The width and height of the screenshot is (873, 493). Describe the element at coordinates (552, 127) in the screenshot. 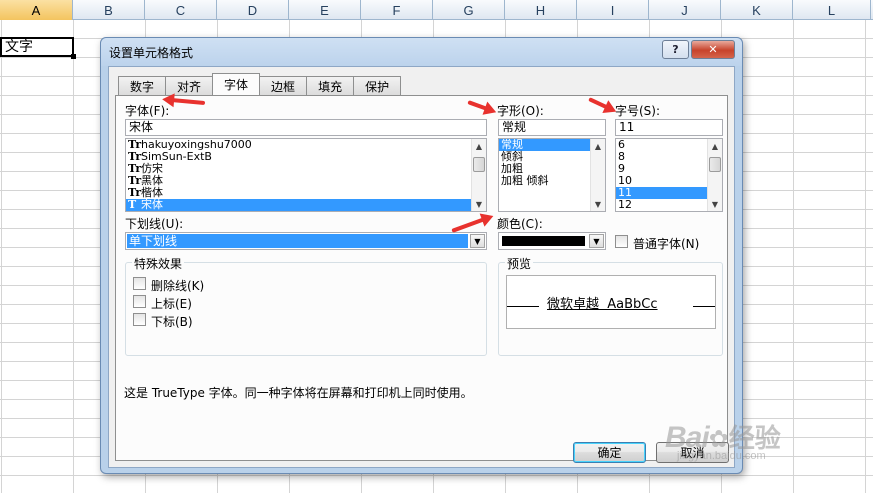

I see `font-style-input: 常规` at that location.